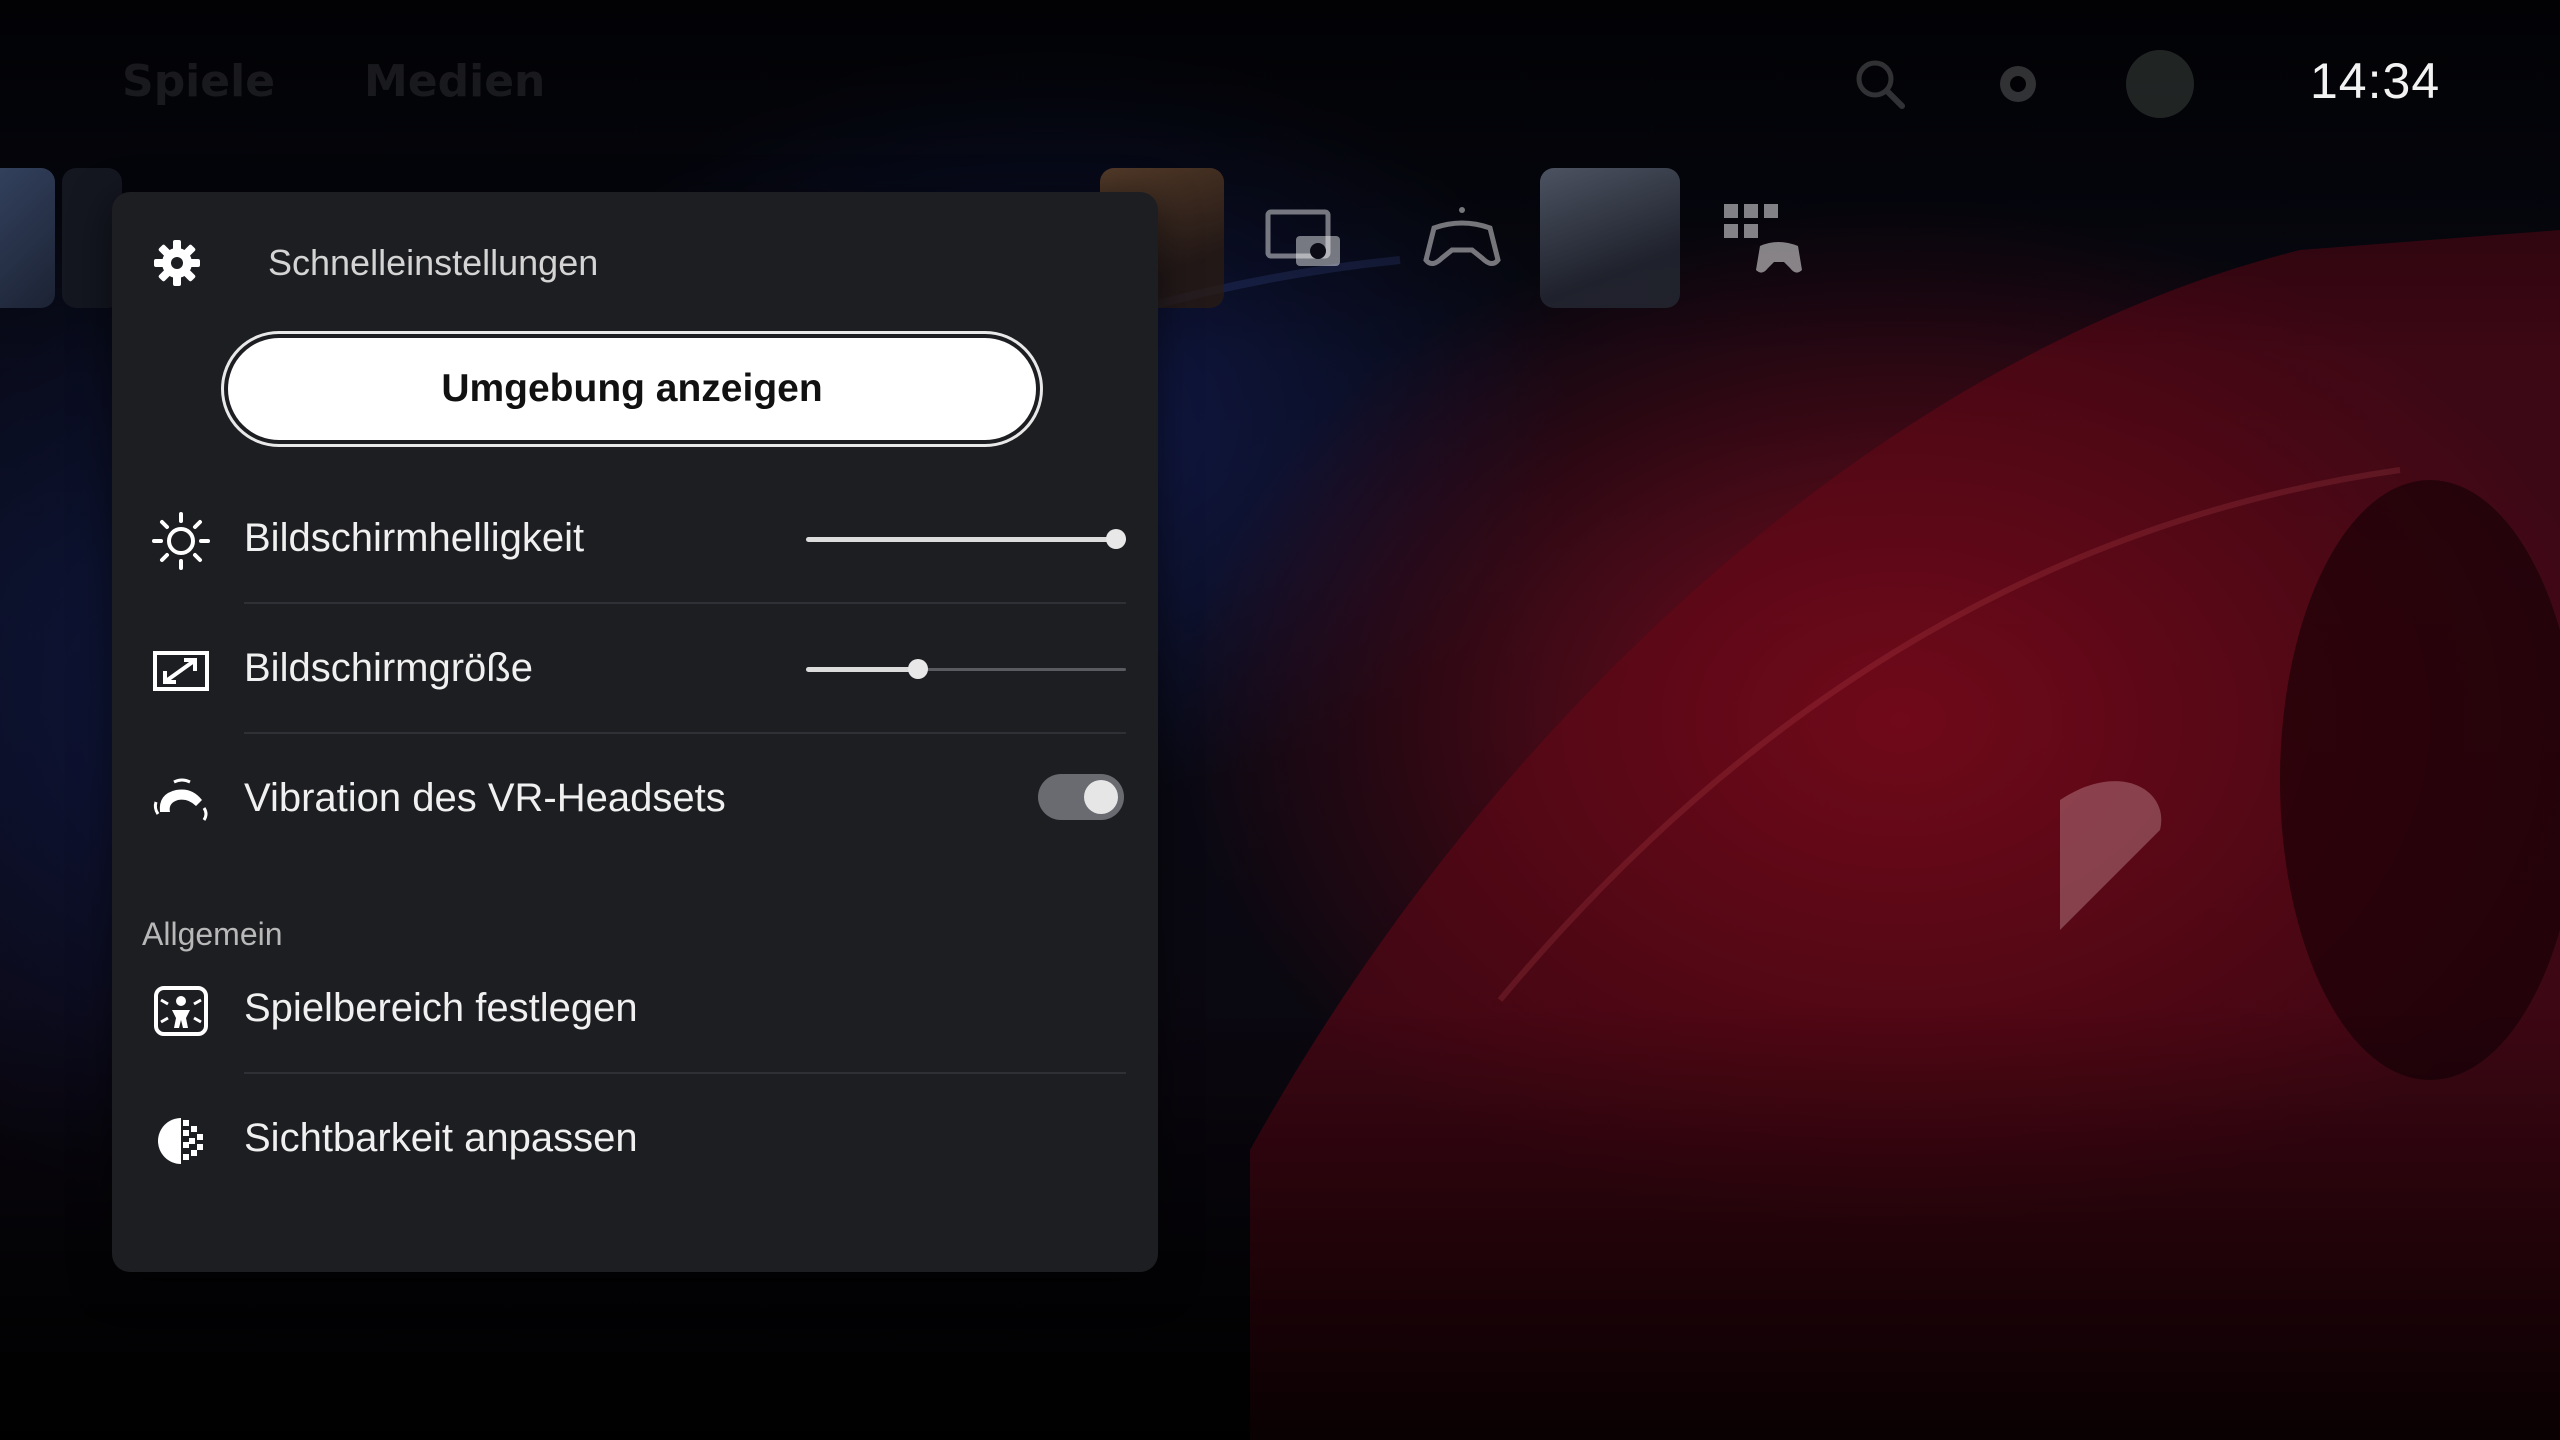 This screenshot has height=1440, width=2560. Describe the element at coordinates (388, 668) in the screenshot. I see `screen-size-label: Bildschirmgröße` at that location.